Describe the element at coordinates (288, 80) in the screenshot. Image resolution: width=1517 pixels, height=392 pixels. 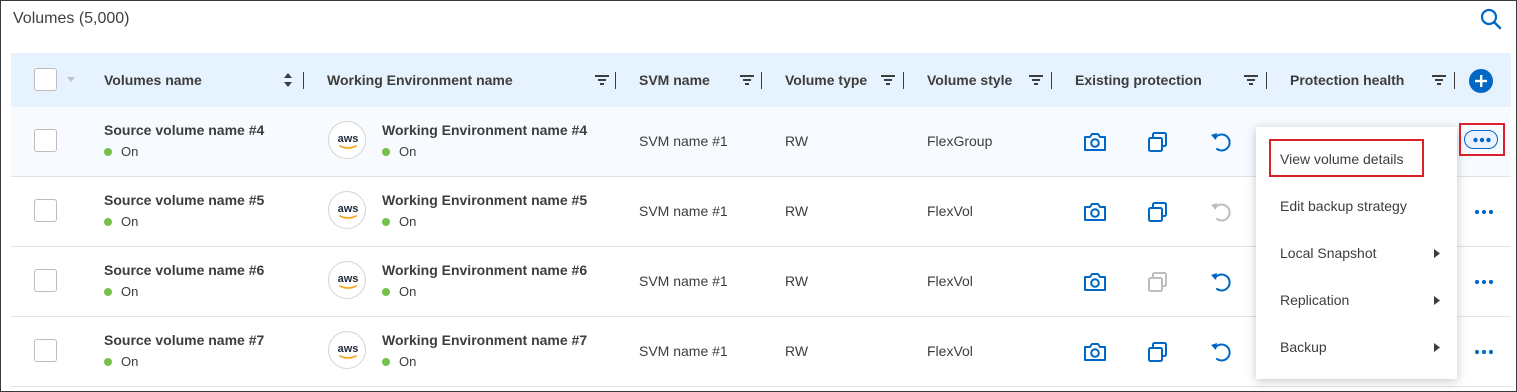
I see `sort-icon` at that location.